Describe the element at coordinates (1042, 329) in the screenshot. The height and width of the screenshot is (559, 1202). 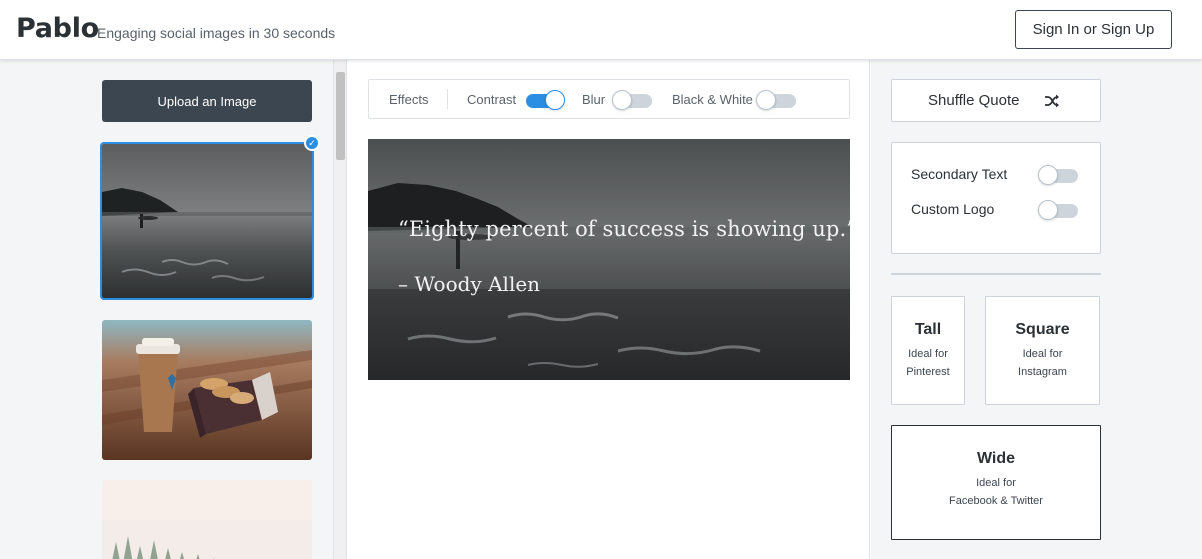
I see `size-title: Square` at that location.